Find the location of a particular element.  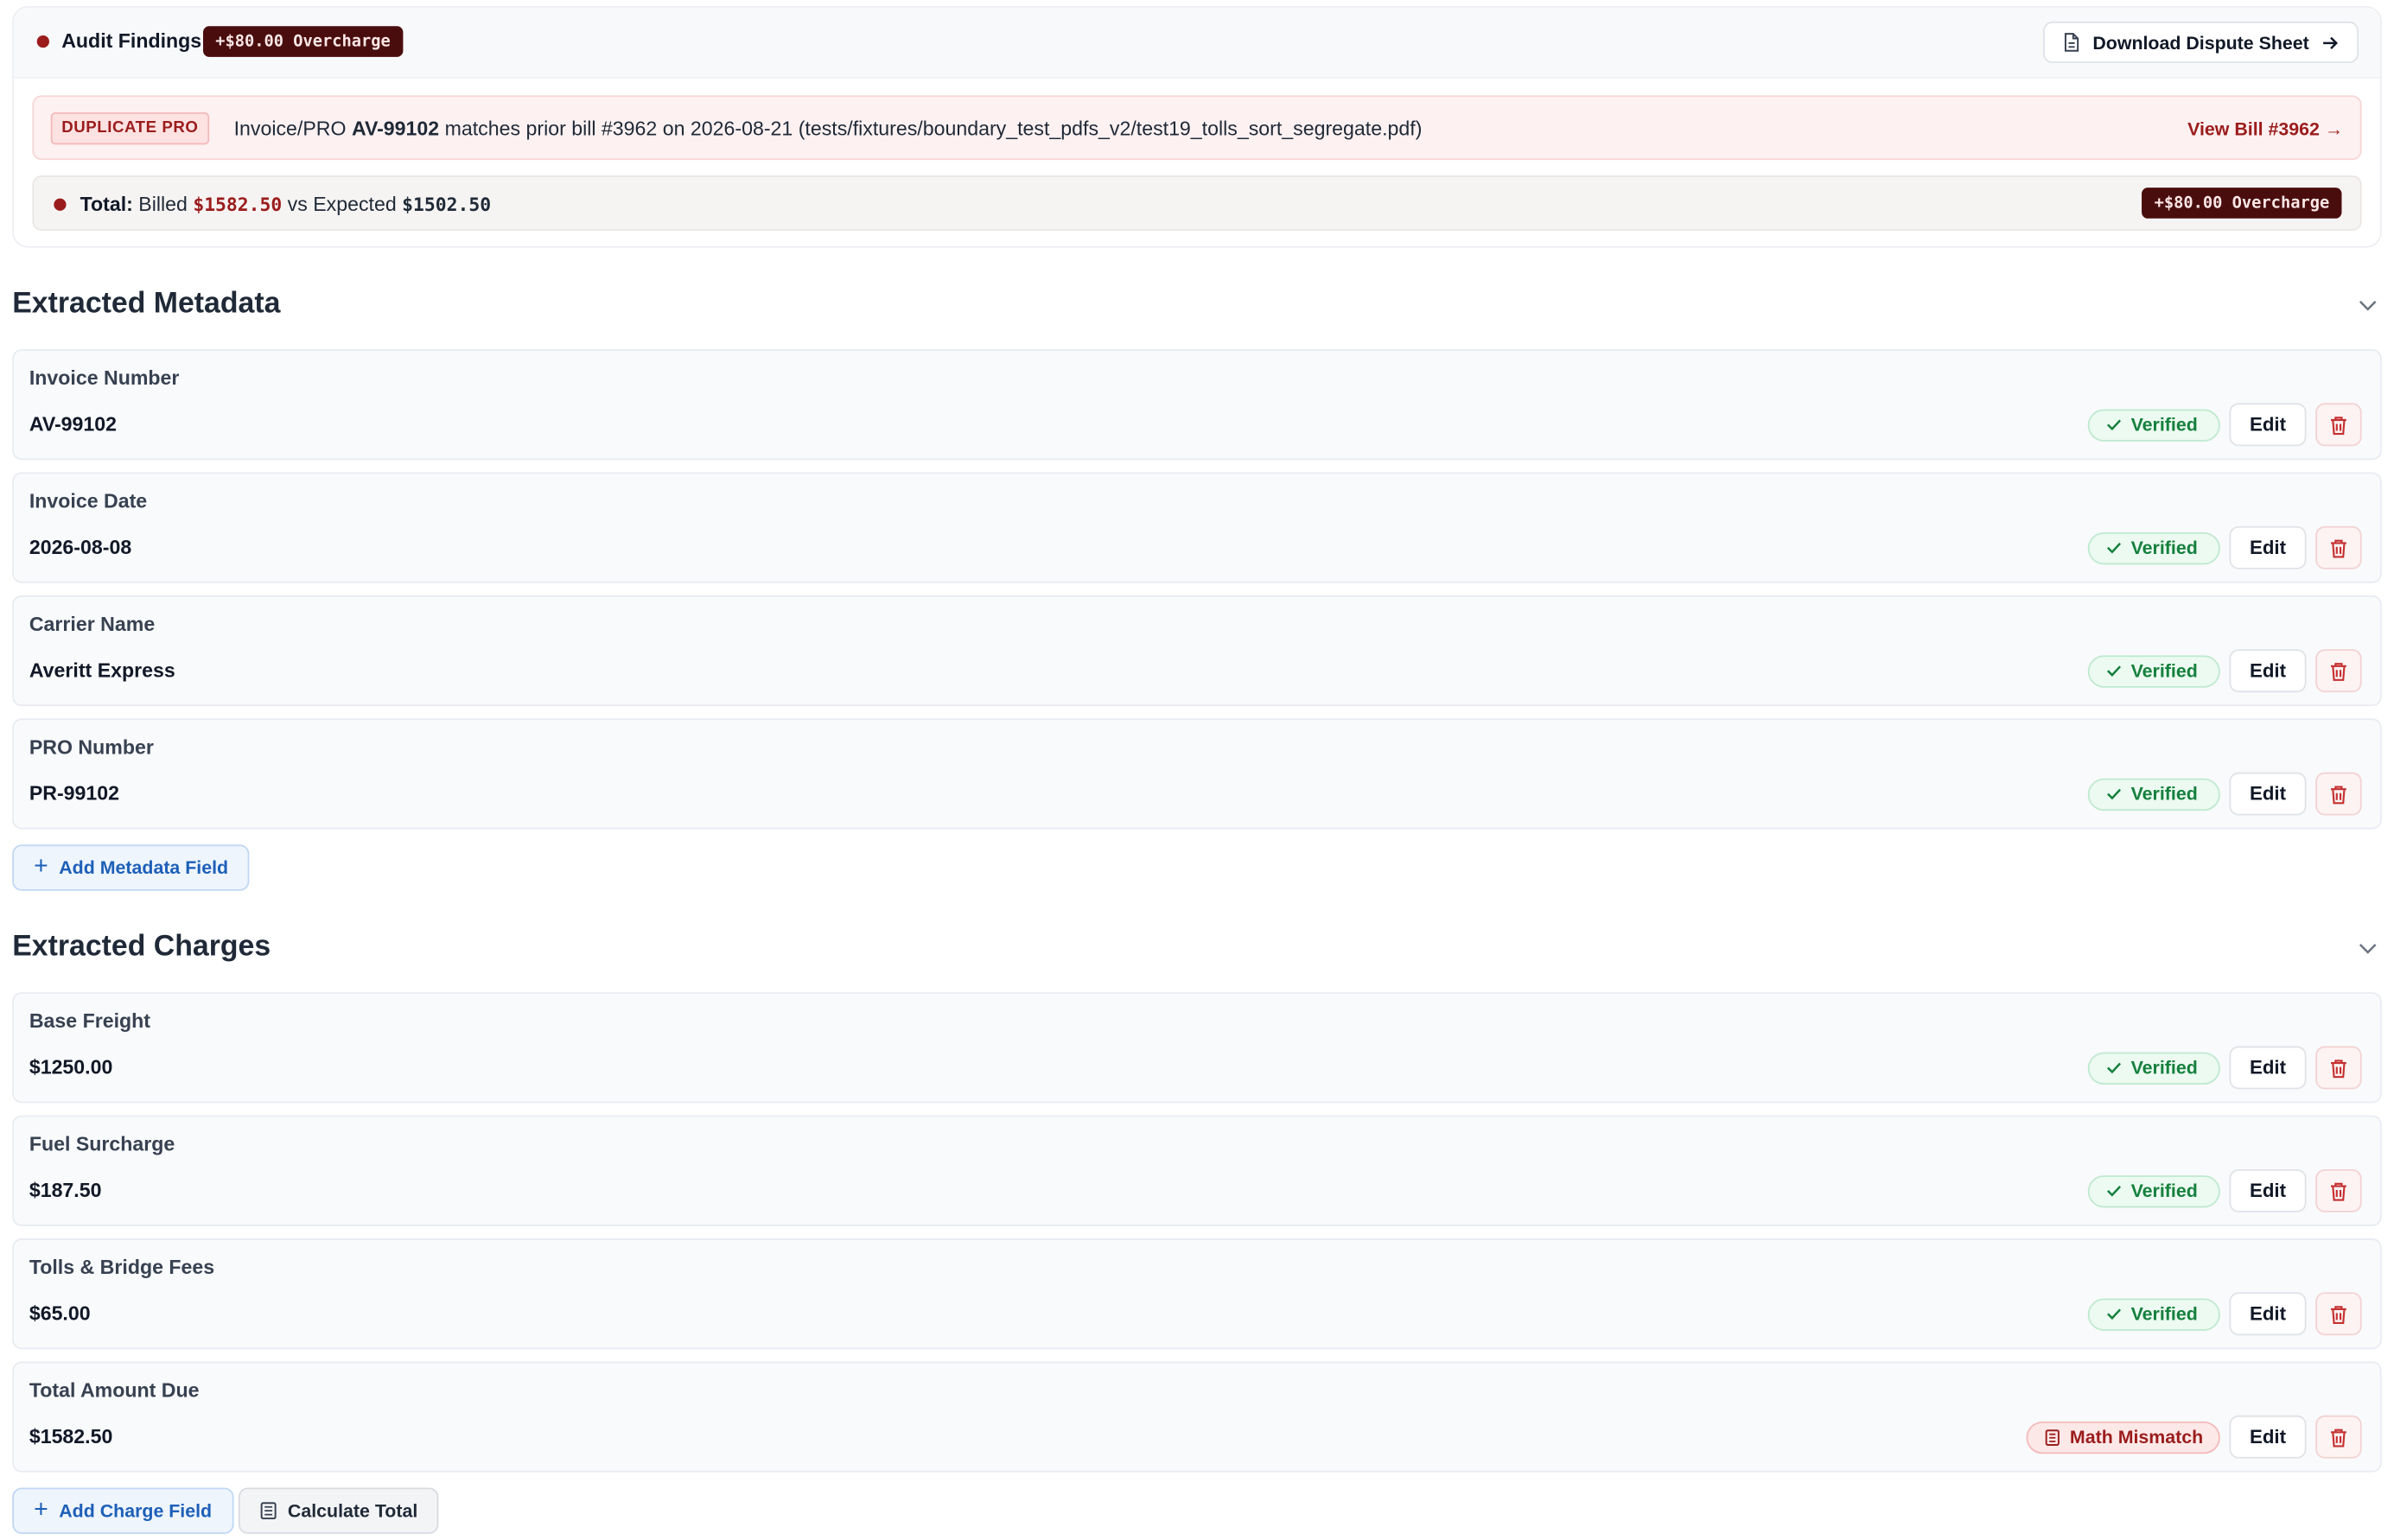

billed-text: Billed is located at coordinates (163, 204).